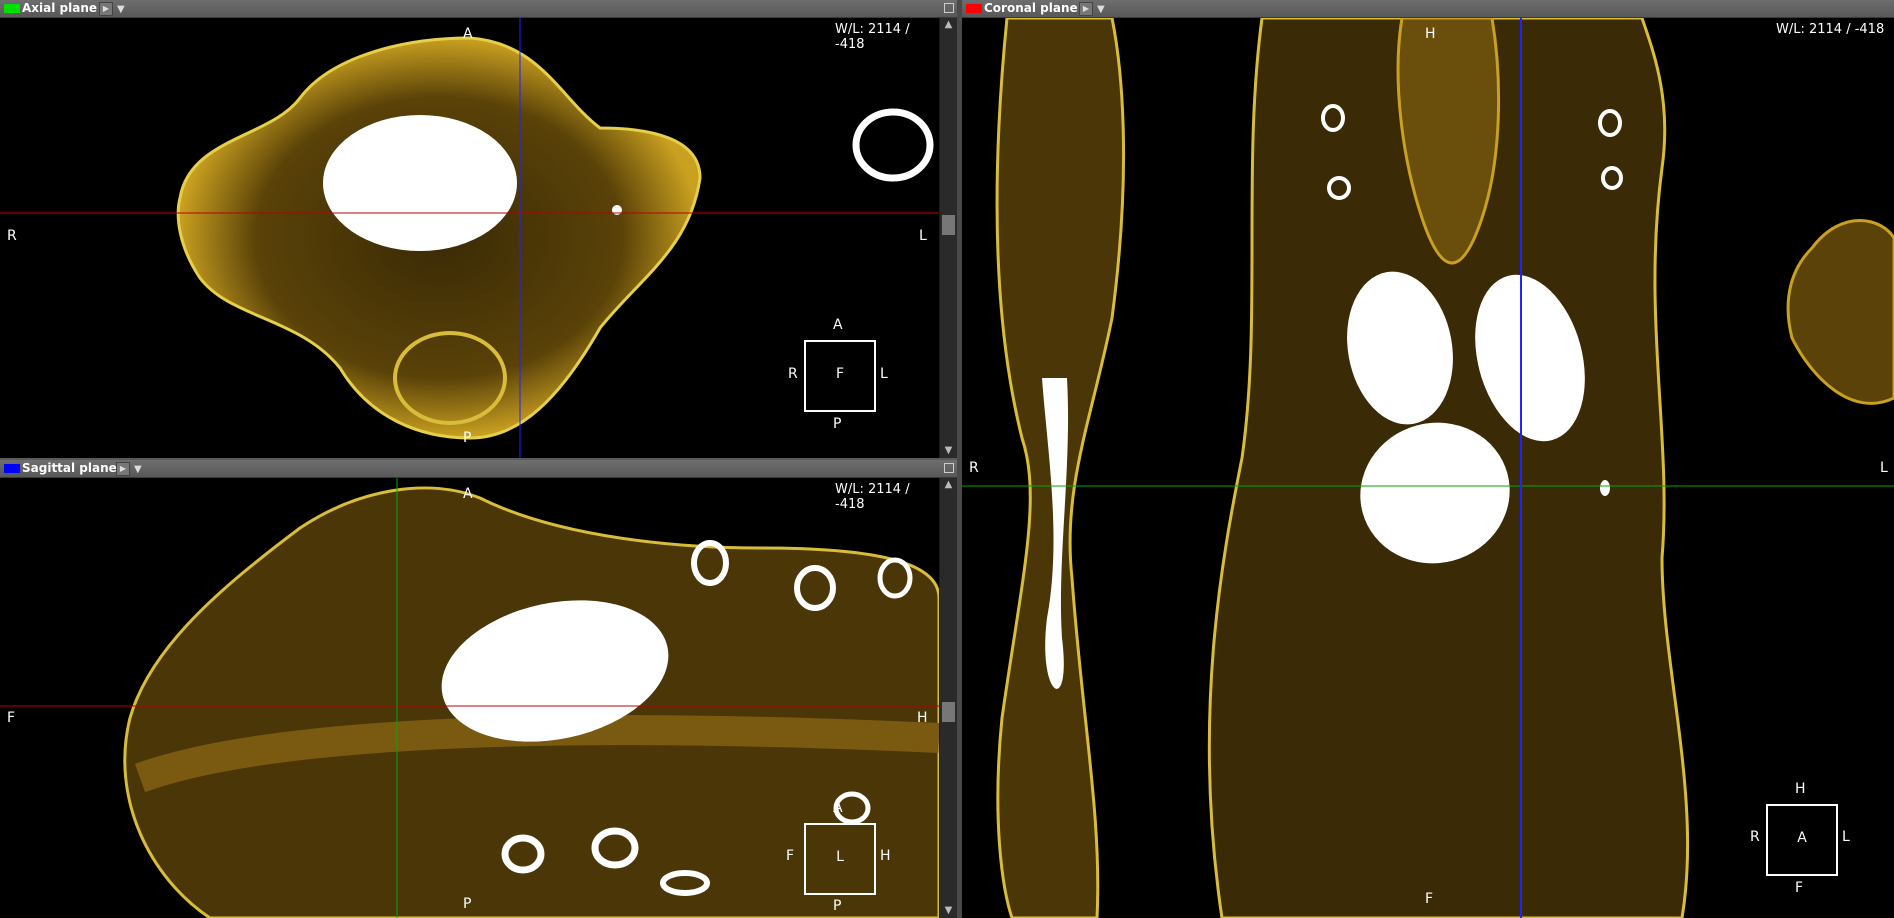  I want to click on axial-box-bottom: P, so click(837, 424).